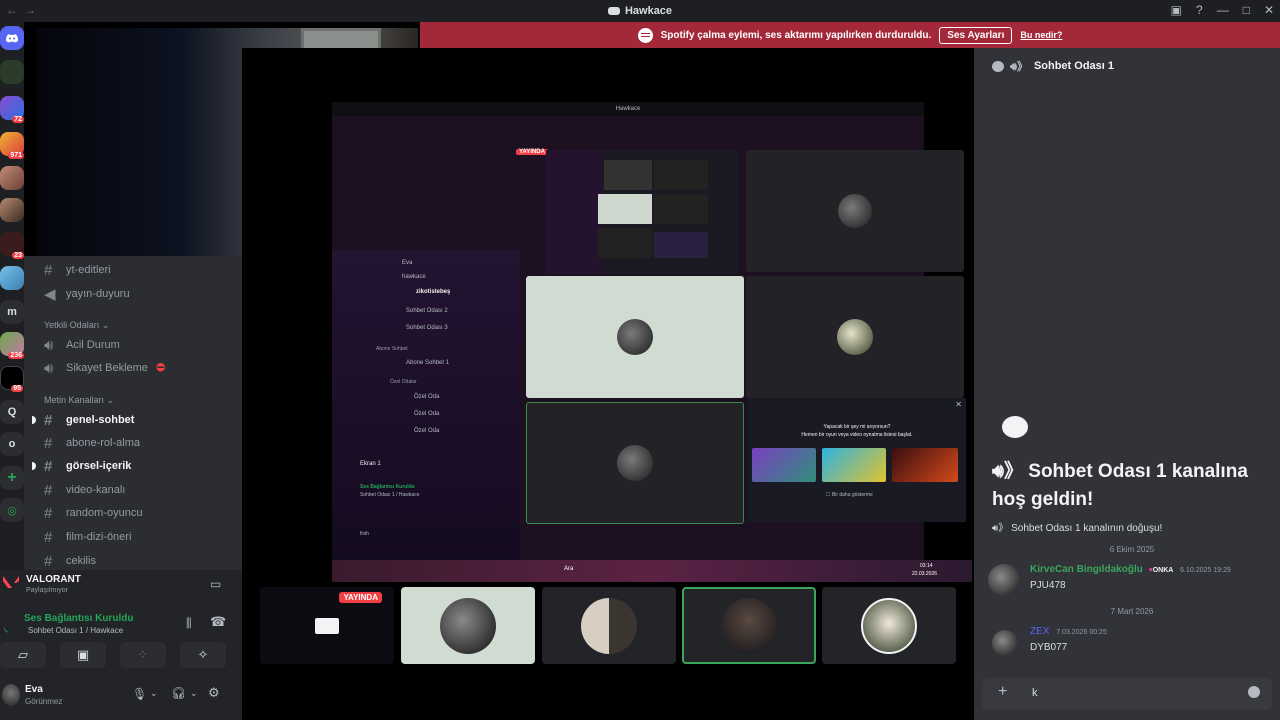  I want to click on channel-genel-sohbet: # genel-sohbet, so click(89, 420).